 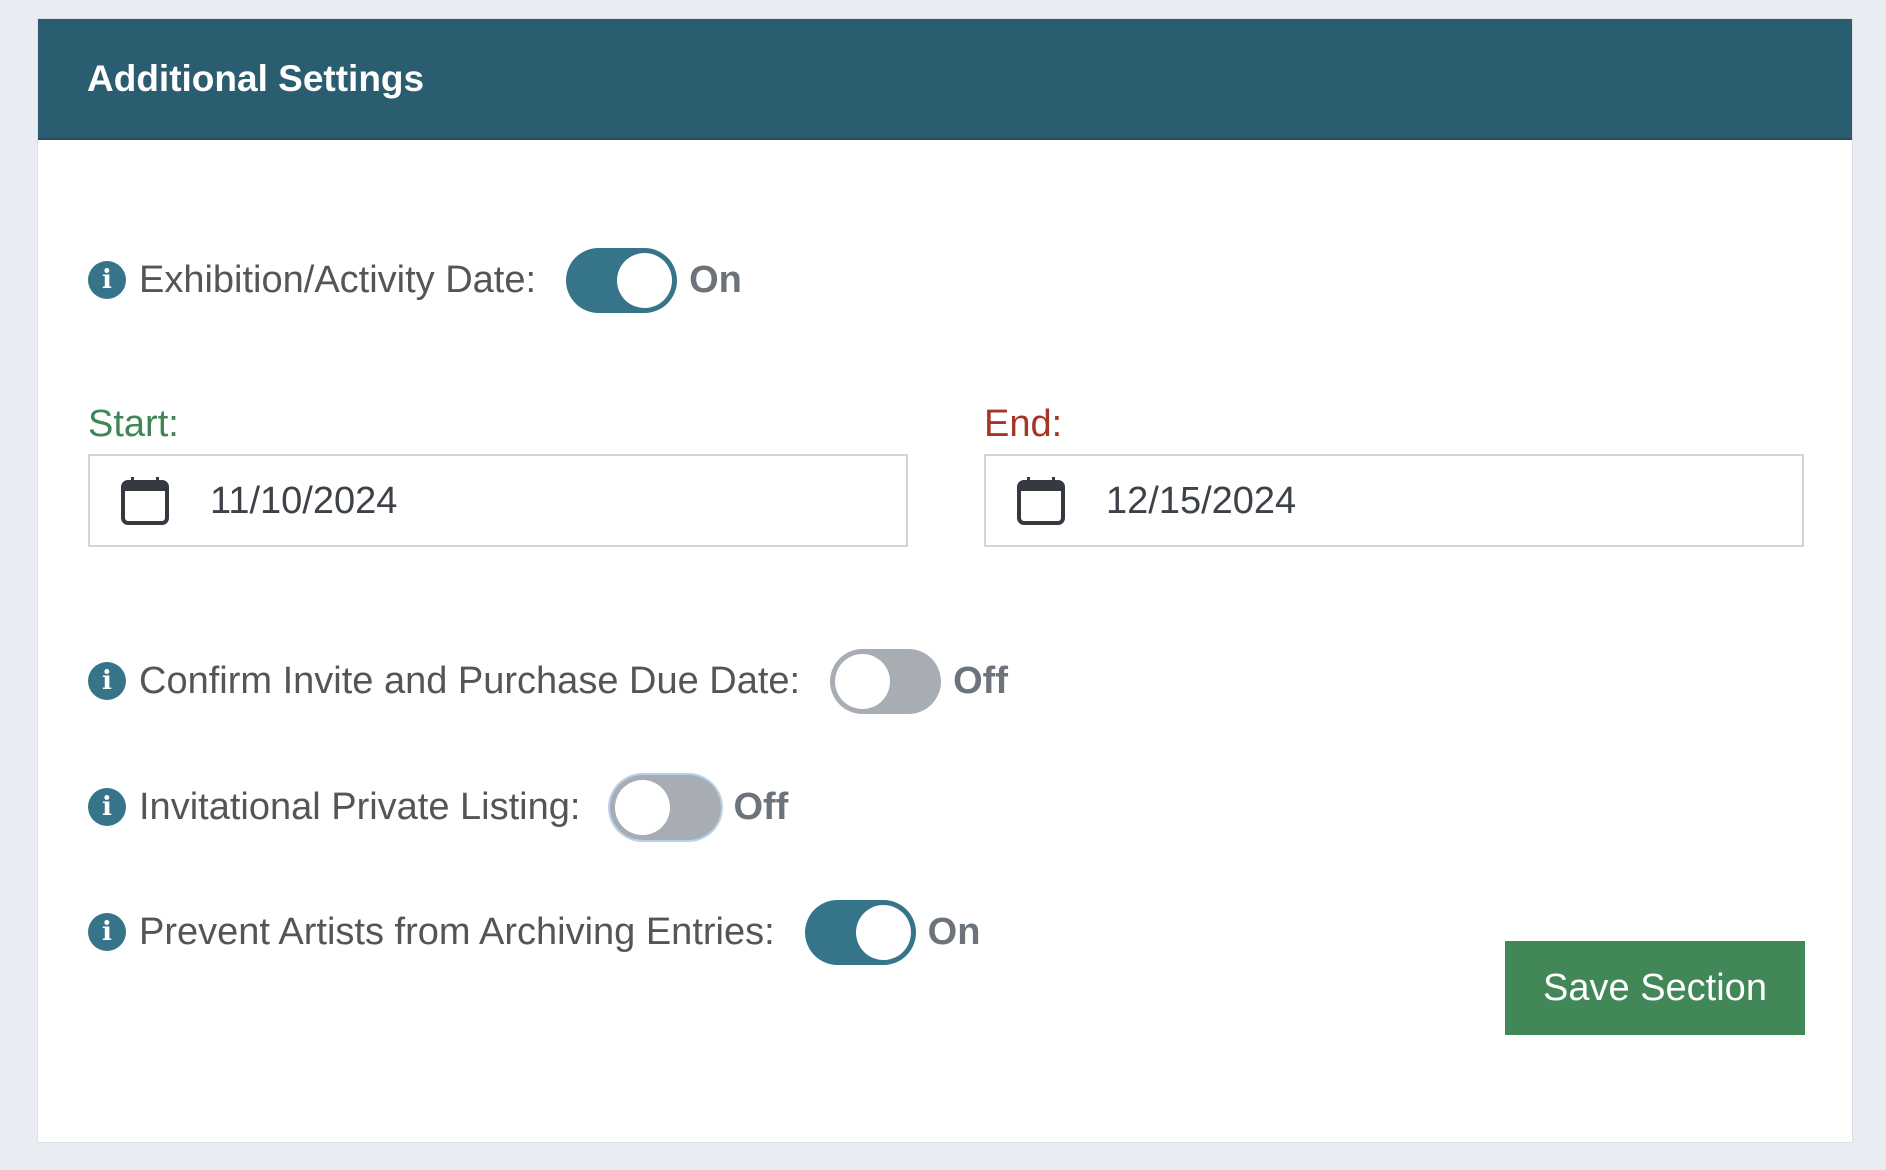 I want to click on end-date-input: 12/15/2024, so click(x=1394, y=500).